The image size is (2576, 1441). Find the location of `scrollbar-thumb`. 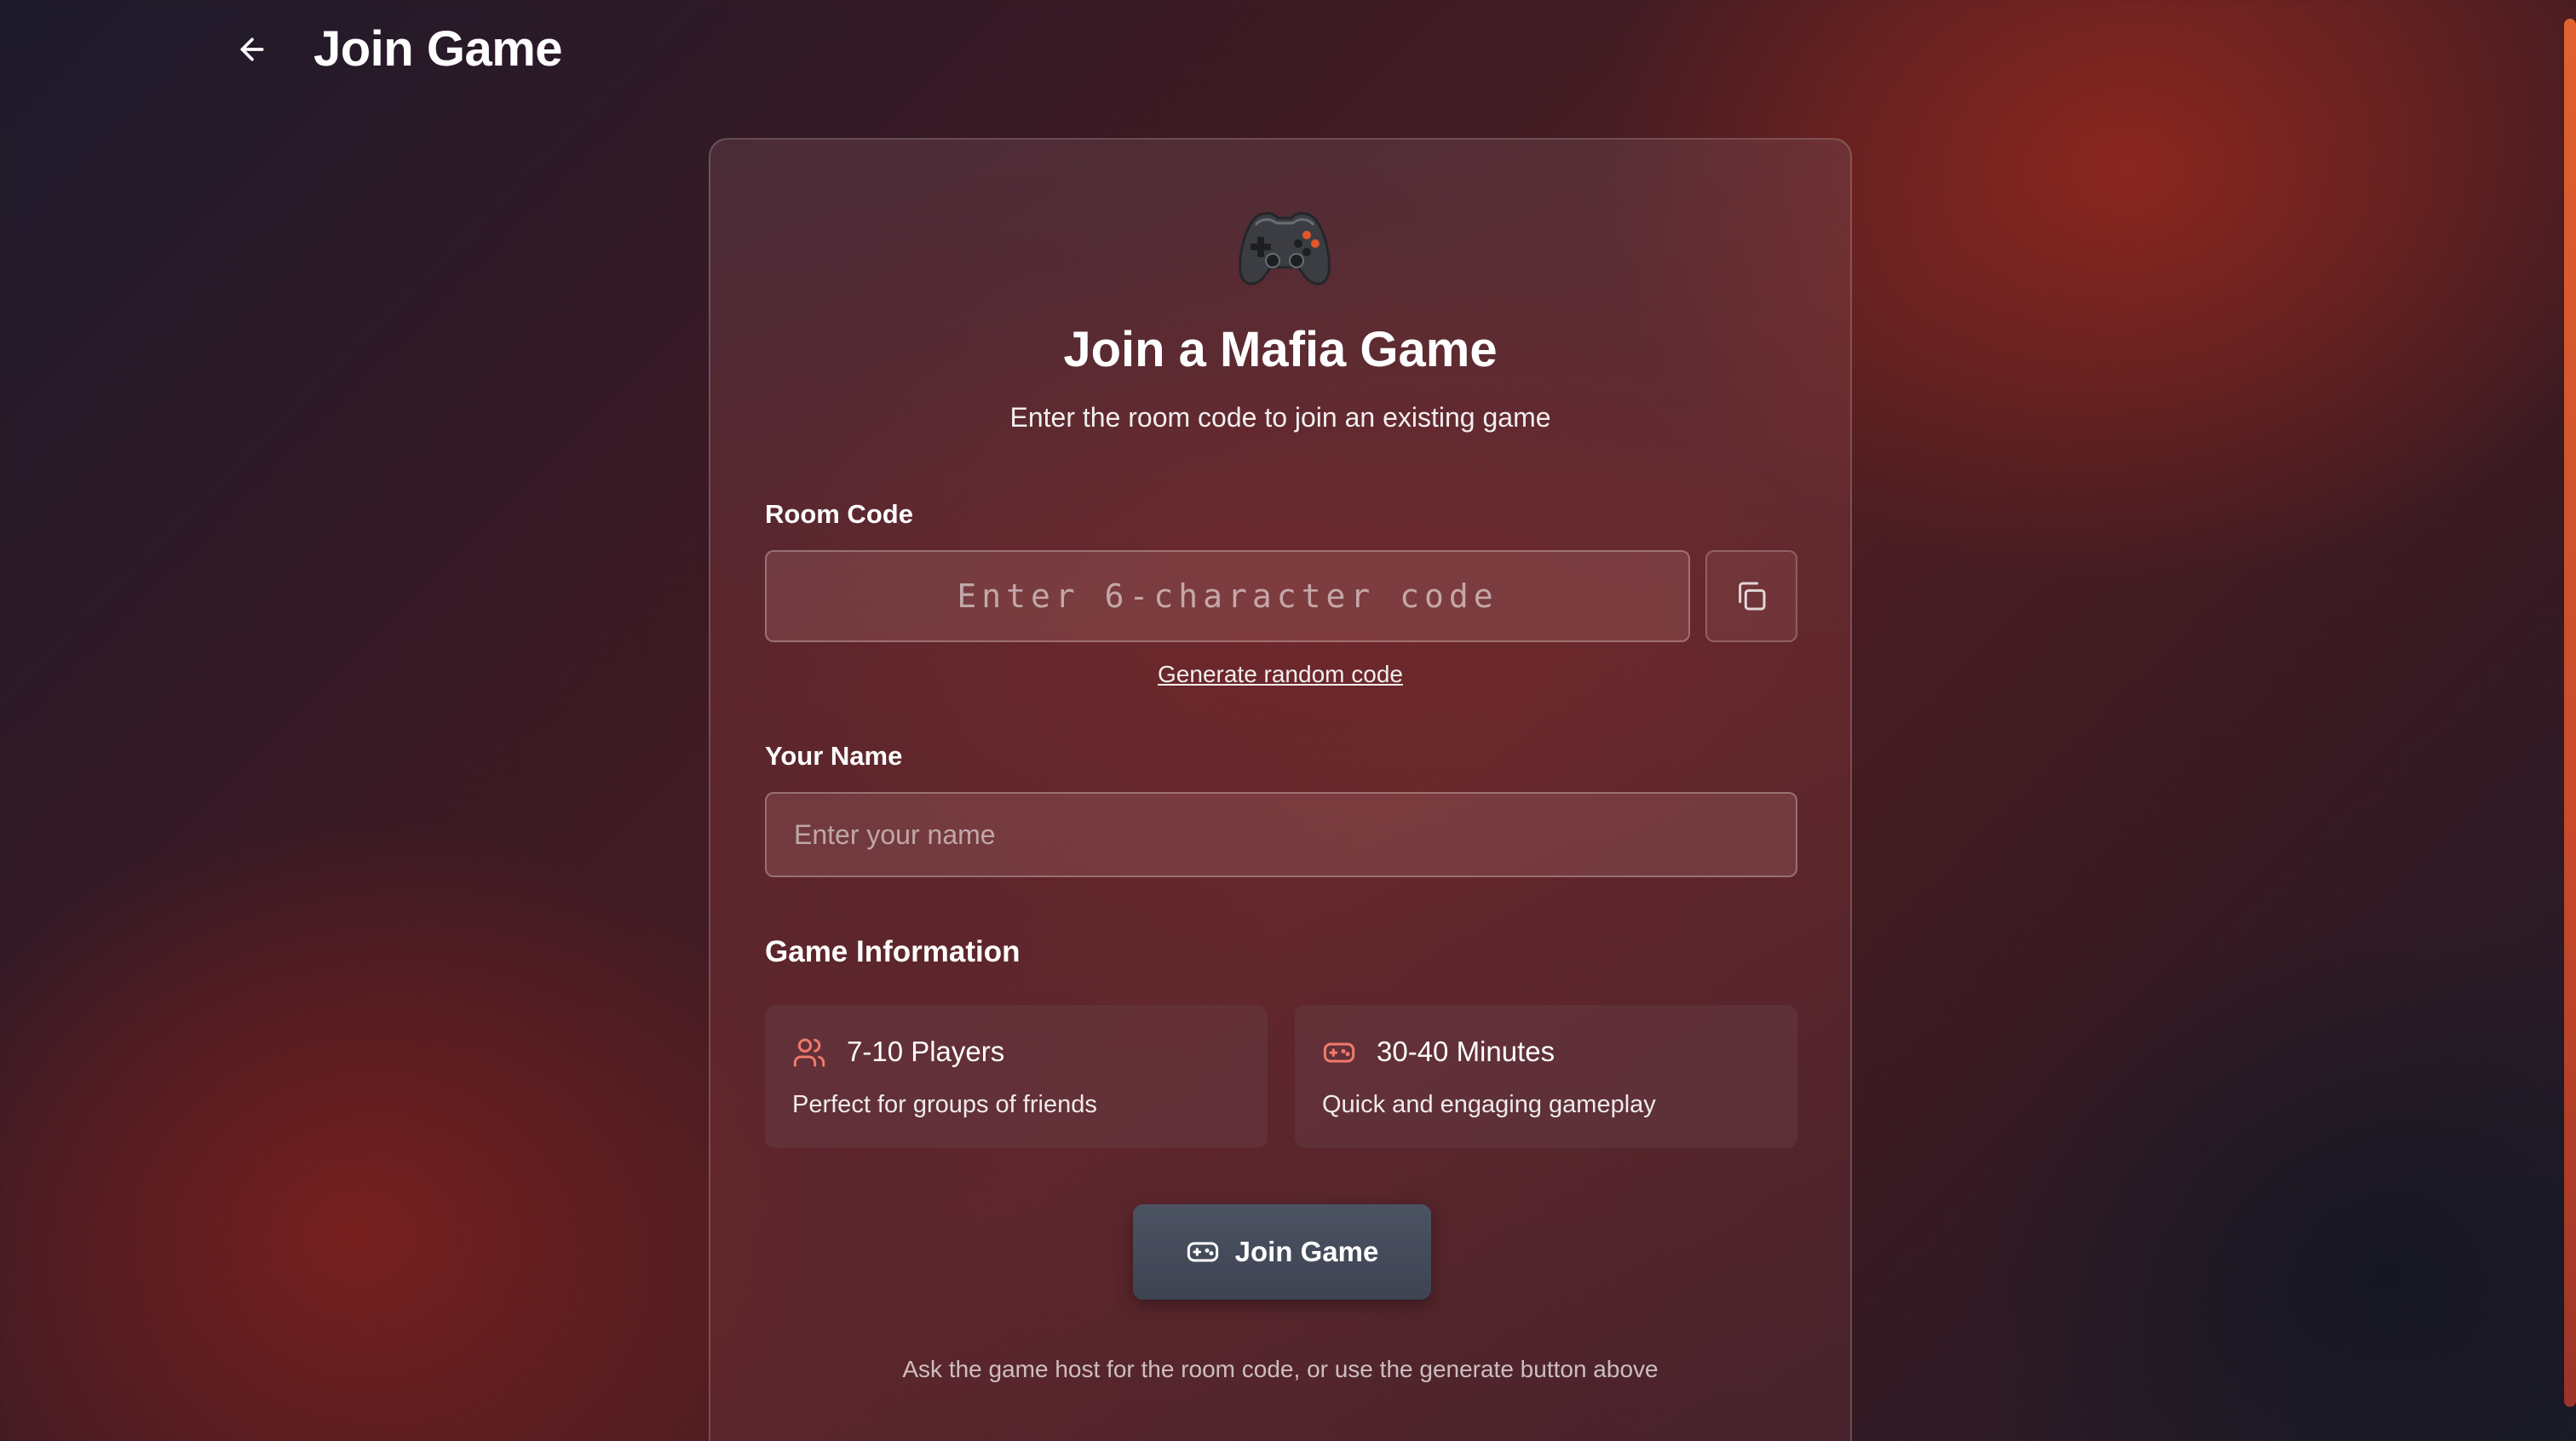

scrollbar-thumb is located at coordinates (2570, 713).